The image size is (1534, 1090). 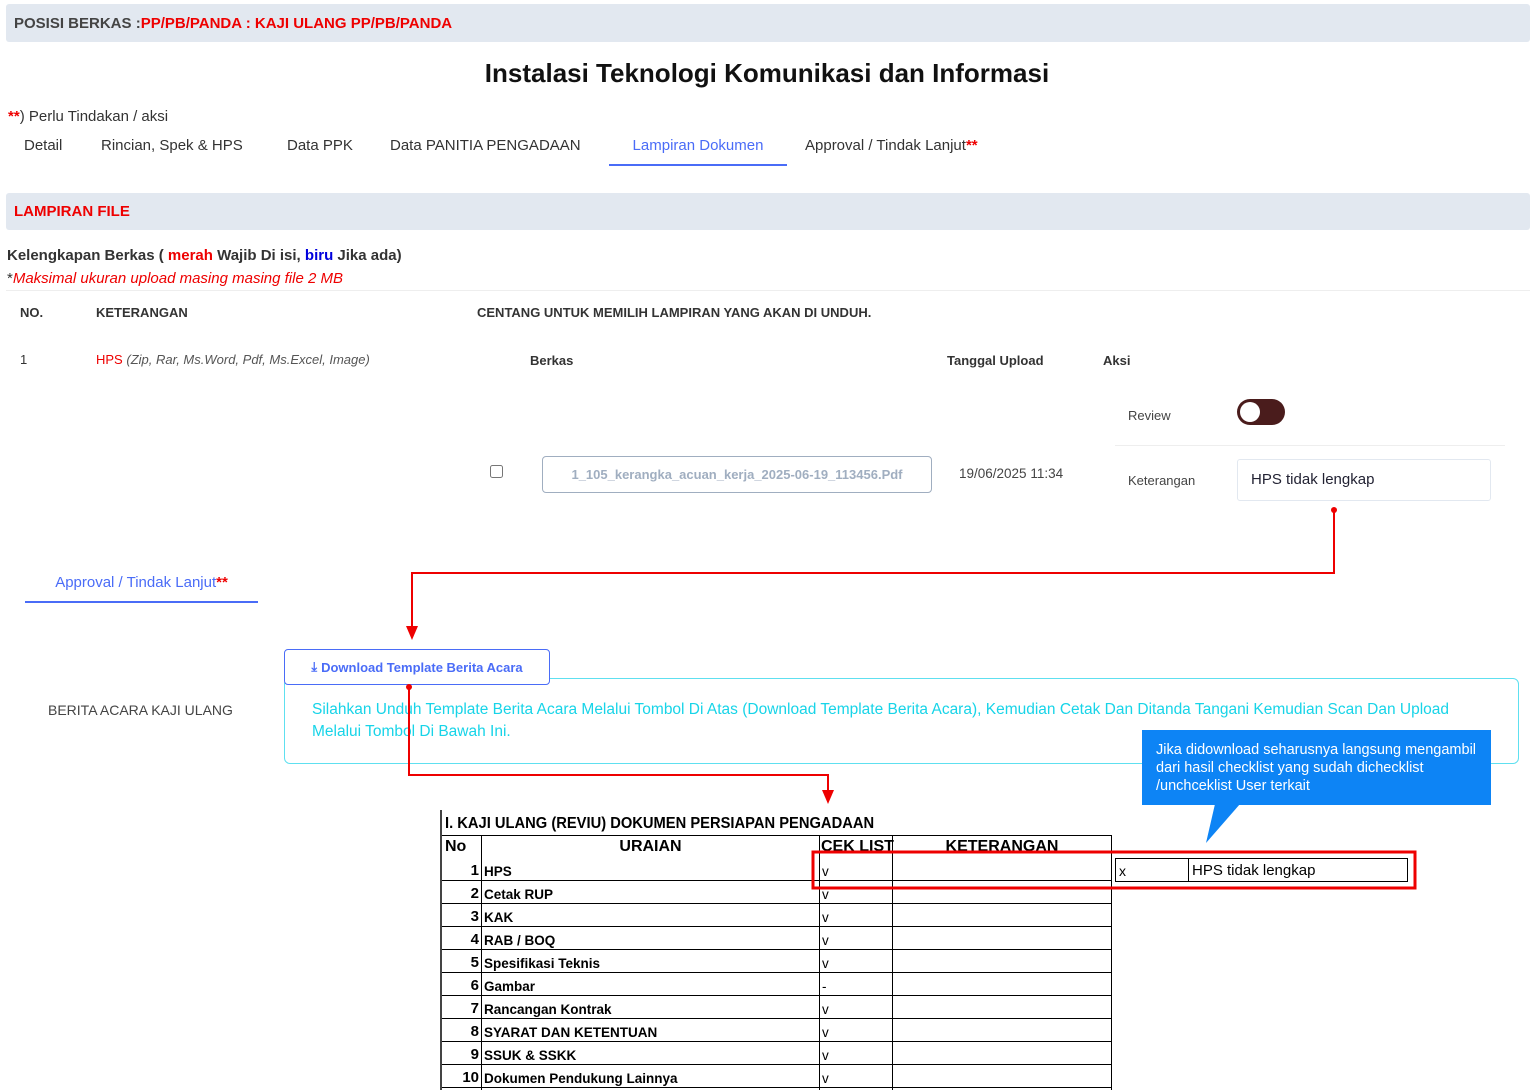 I want to click on highlight-box, so click(x=1114, y=870).